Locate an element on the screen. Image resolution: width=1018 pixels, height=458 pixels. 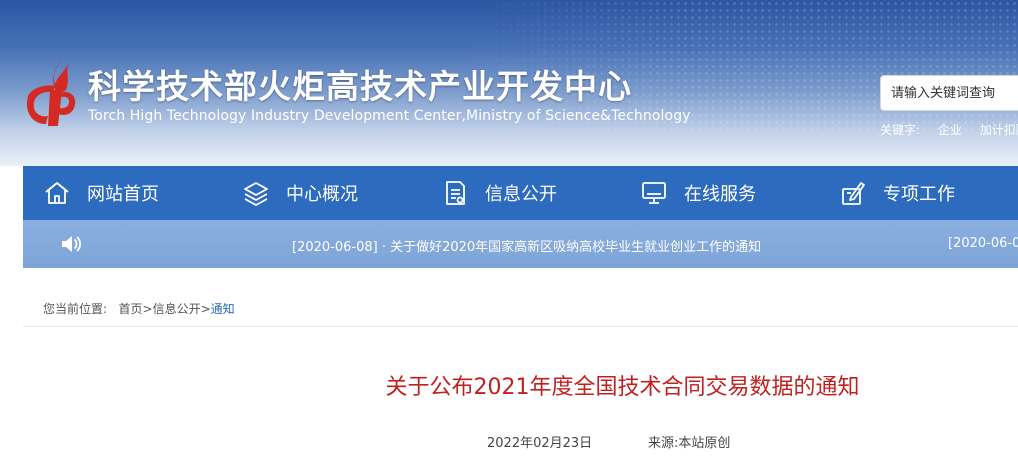
torch-logo-icon is located at coordinates (51, 92).